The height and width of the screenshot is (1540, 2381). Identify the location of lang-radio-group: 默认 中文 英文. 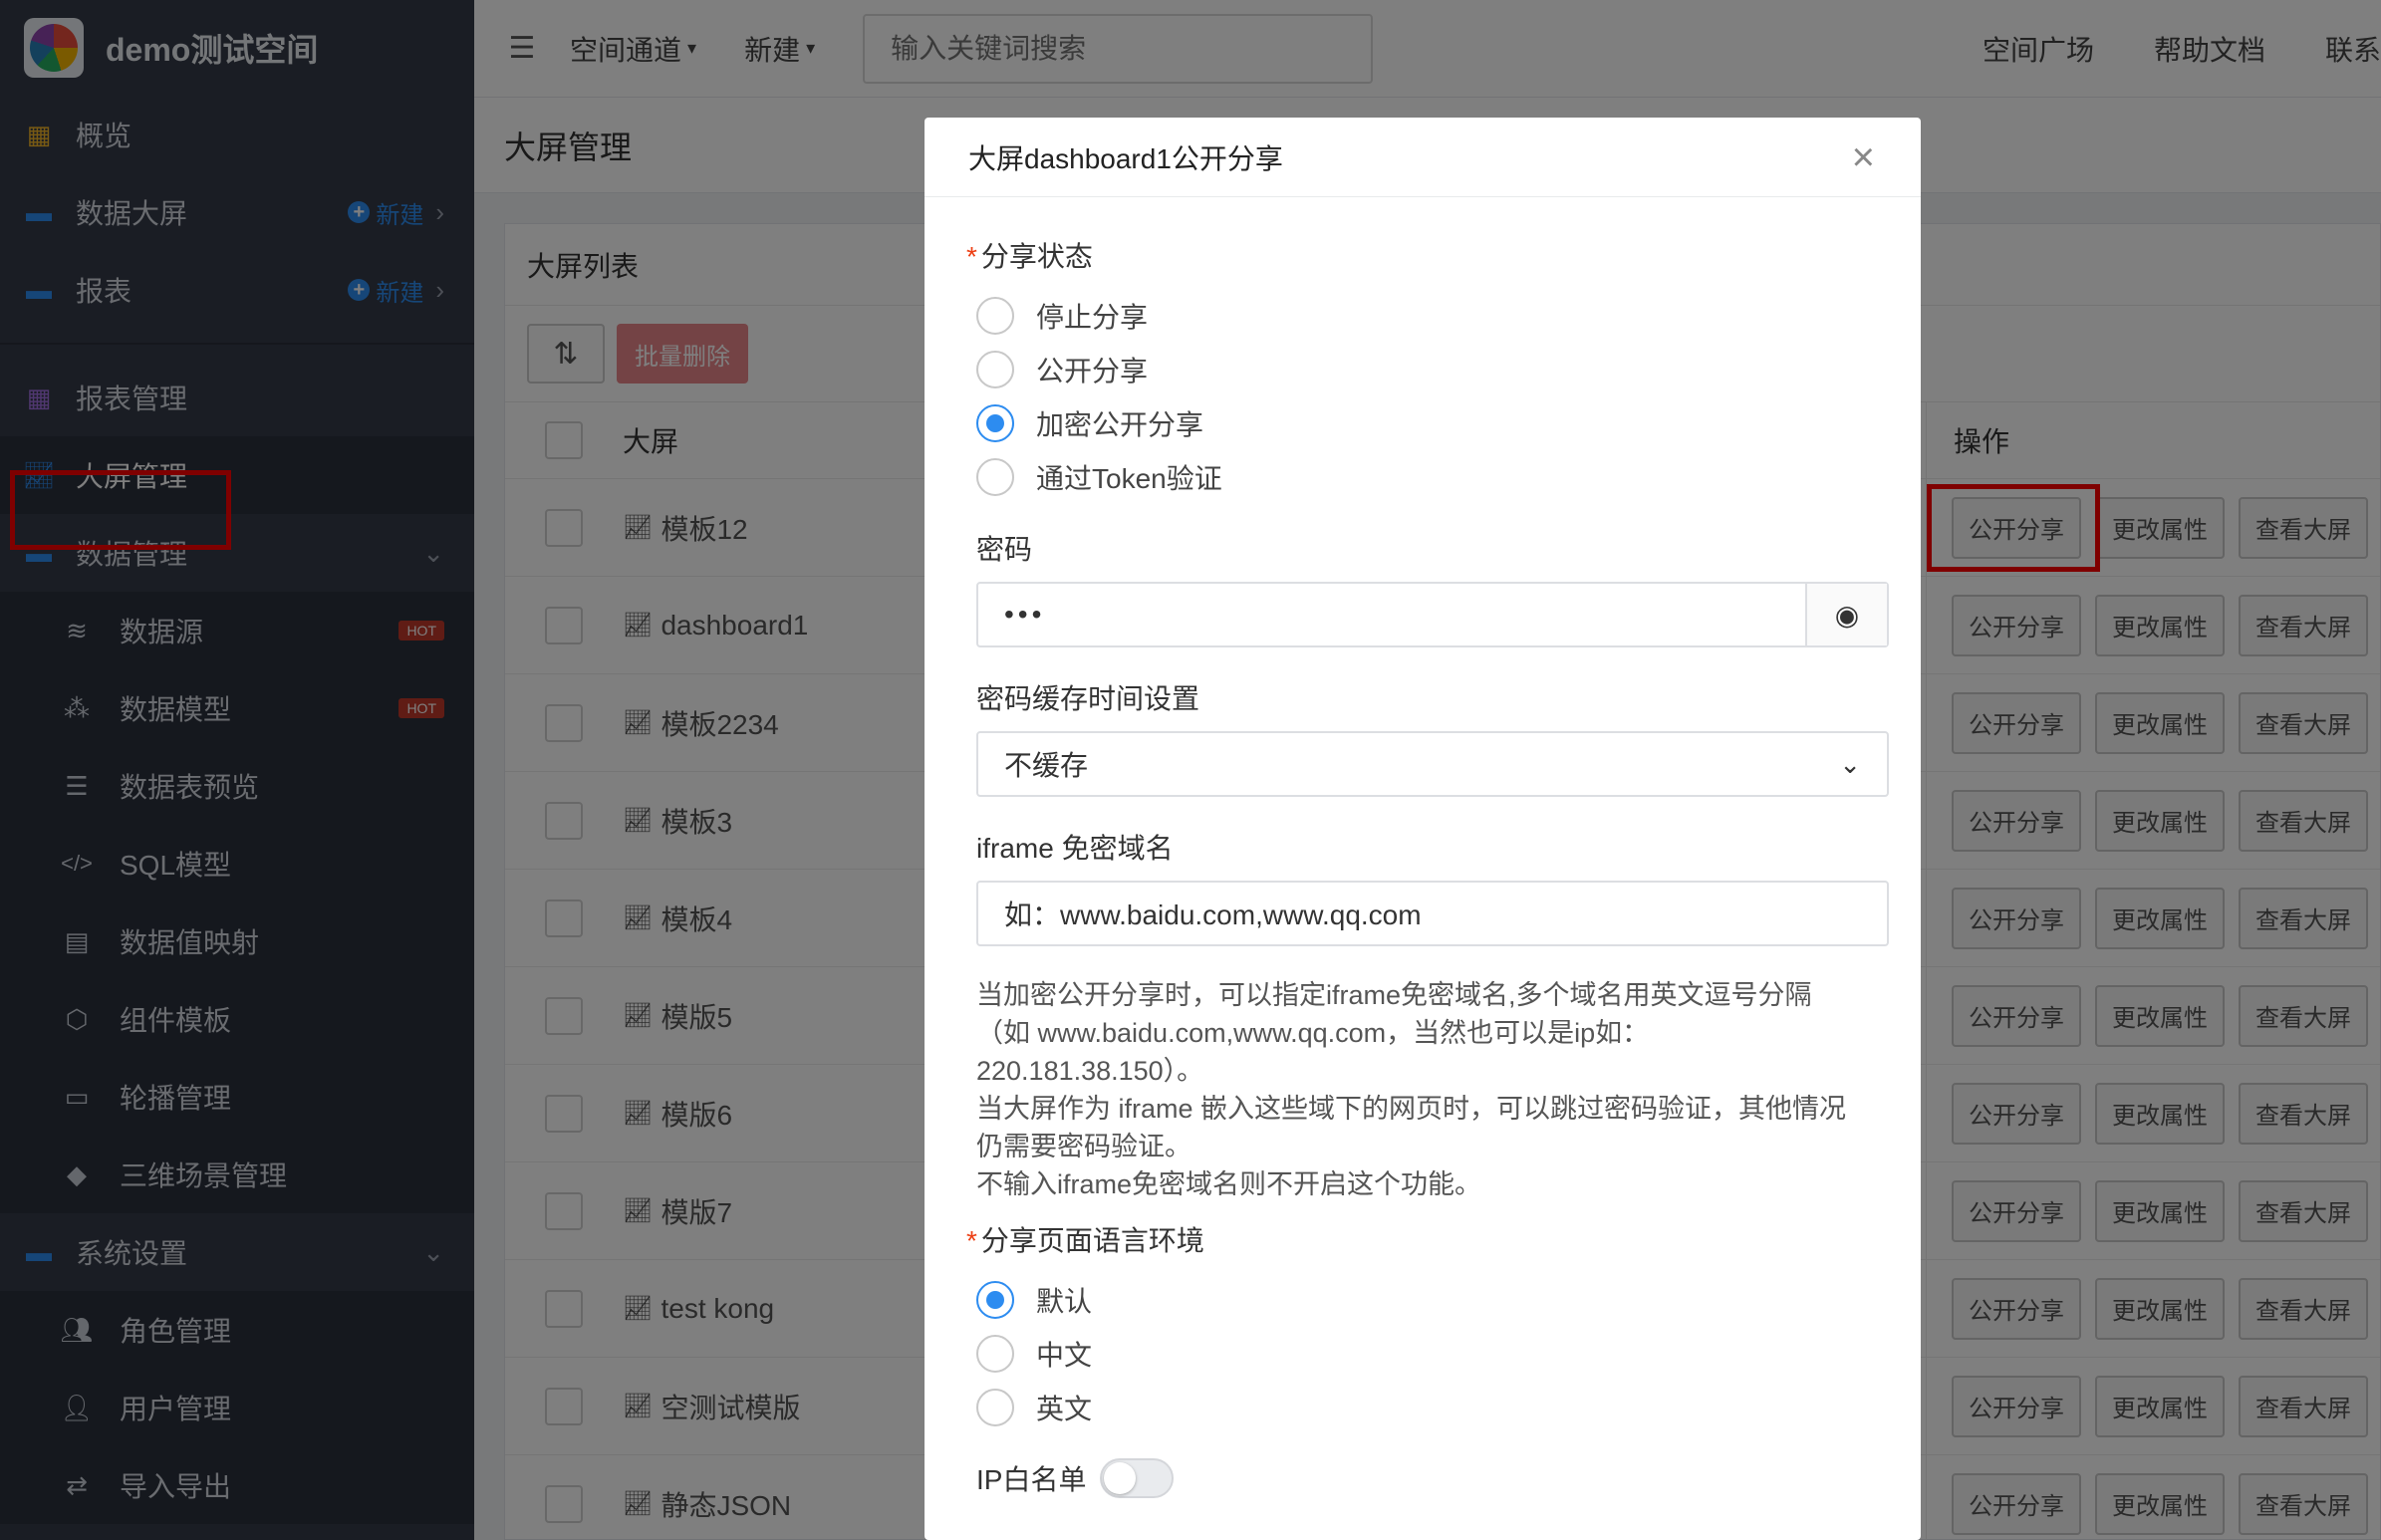
(1424, 1353).